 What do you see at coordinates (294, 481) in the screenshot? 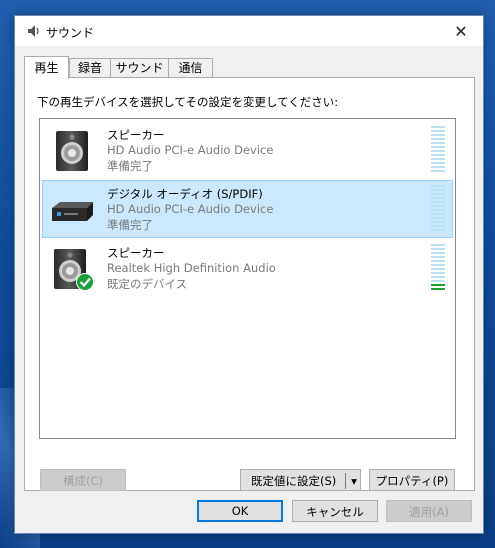
I see `set-default-label: 既定値に設定(S)` at bounding box center [294, 481].